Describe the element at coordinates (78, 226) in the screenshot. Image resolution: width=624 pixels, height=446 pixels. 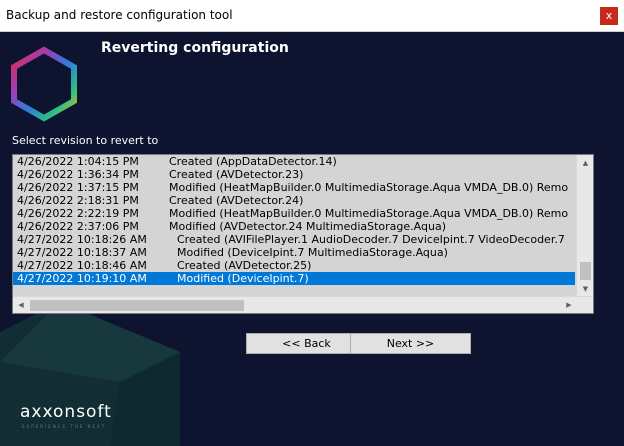
I see `revision-date: 4/26/2022 2:37:06 PM` at that location.